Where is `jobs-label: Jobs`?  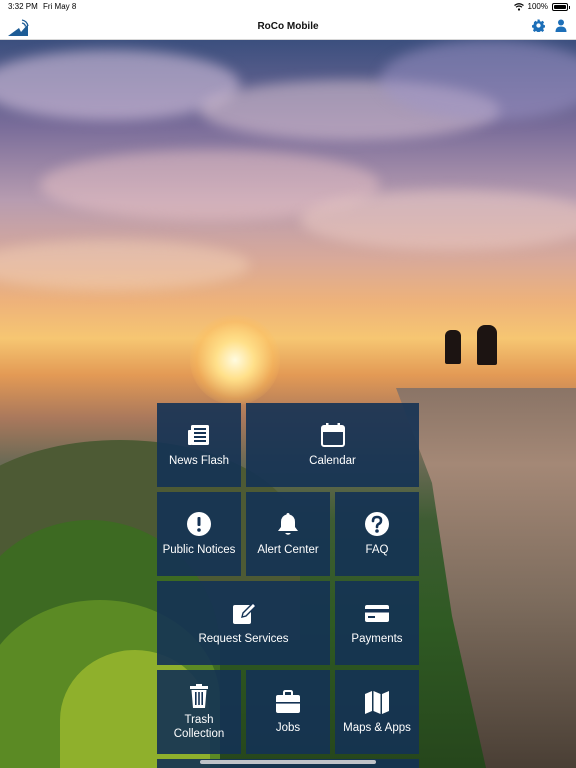
jobs-label: Jobs is located at coordinates (288, 728).